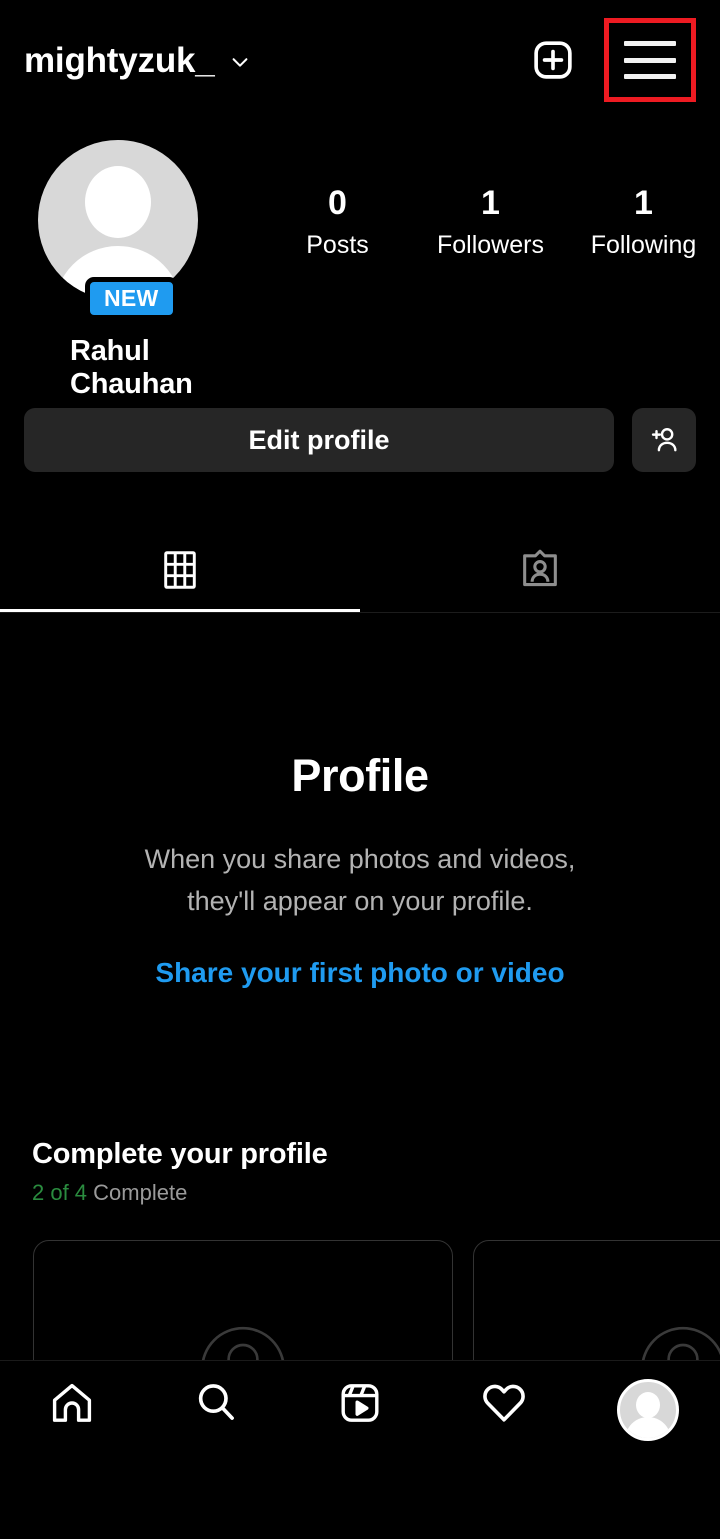  I want to click on tab-grid, so click(180, 570).